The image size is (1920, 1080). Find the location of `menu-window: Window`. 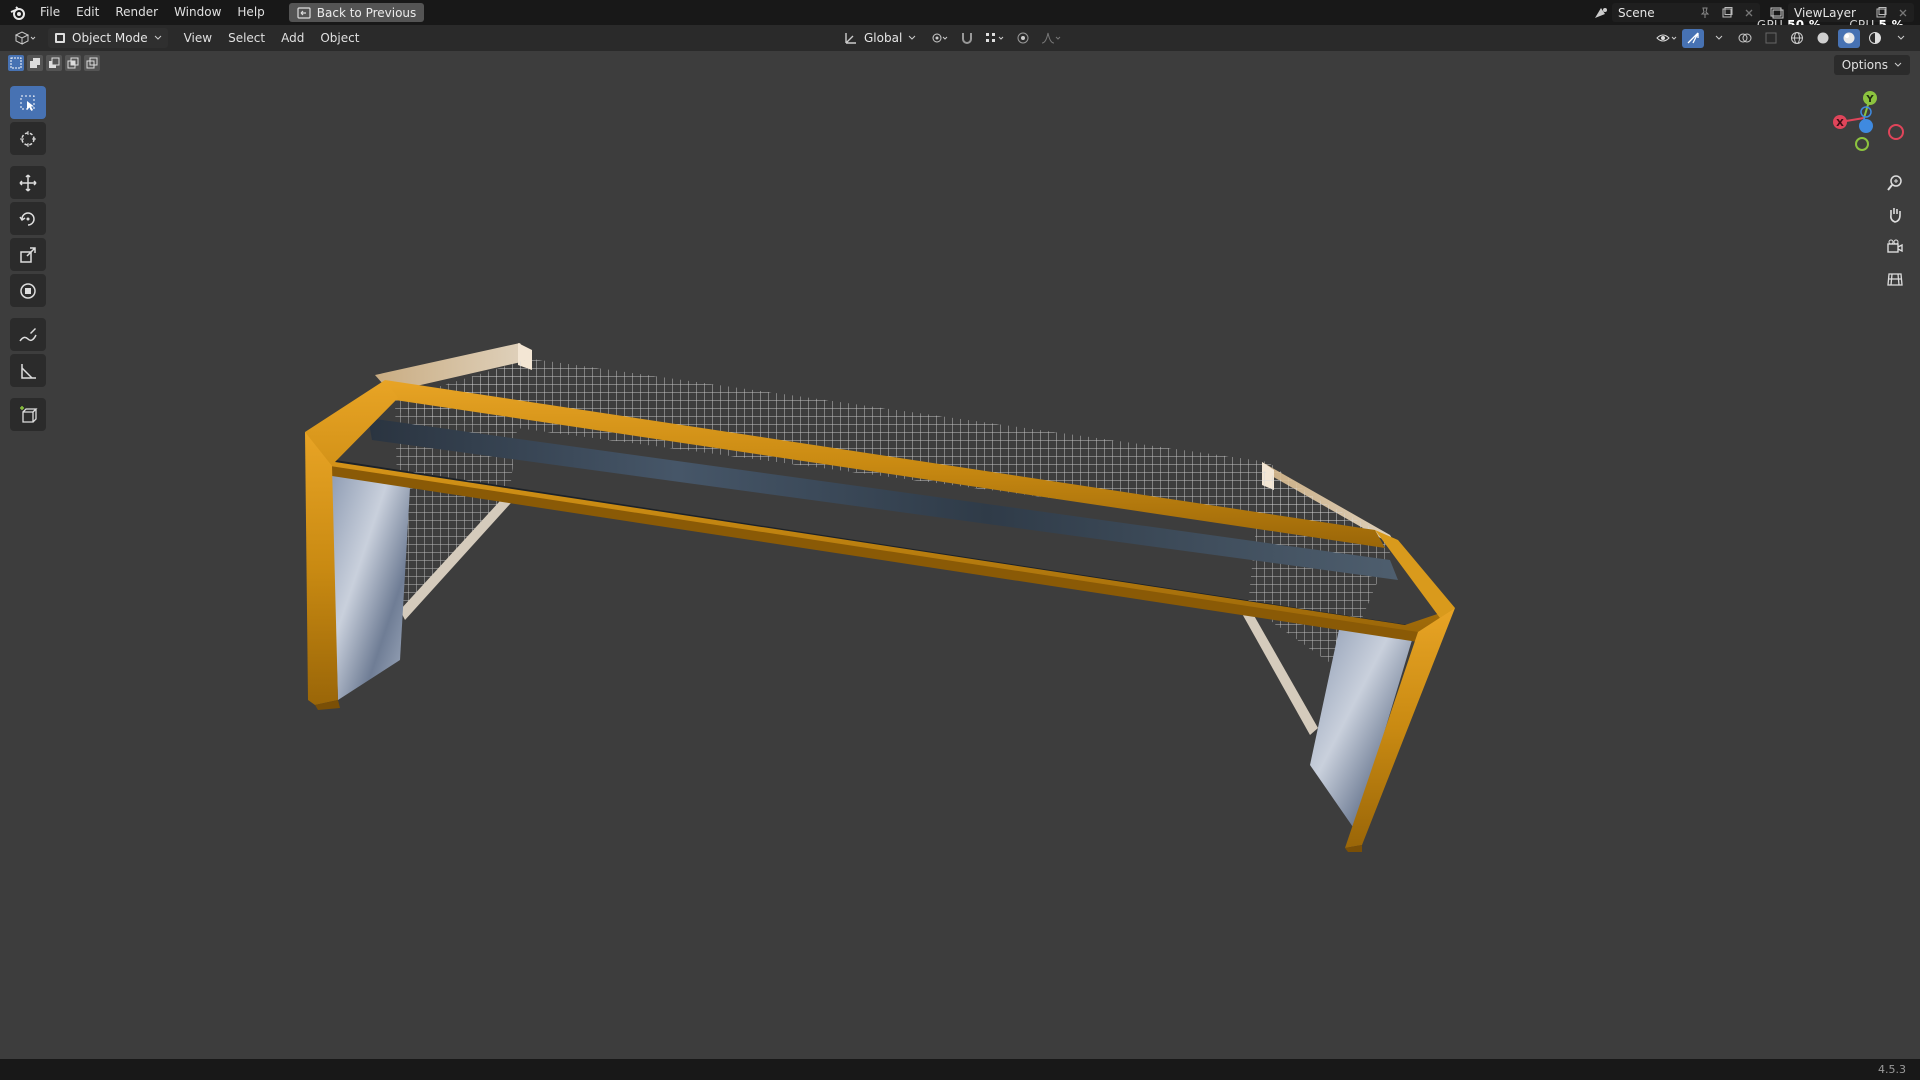

menu-window: Window is located at coordinates (197, 12).